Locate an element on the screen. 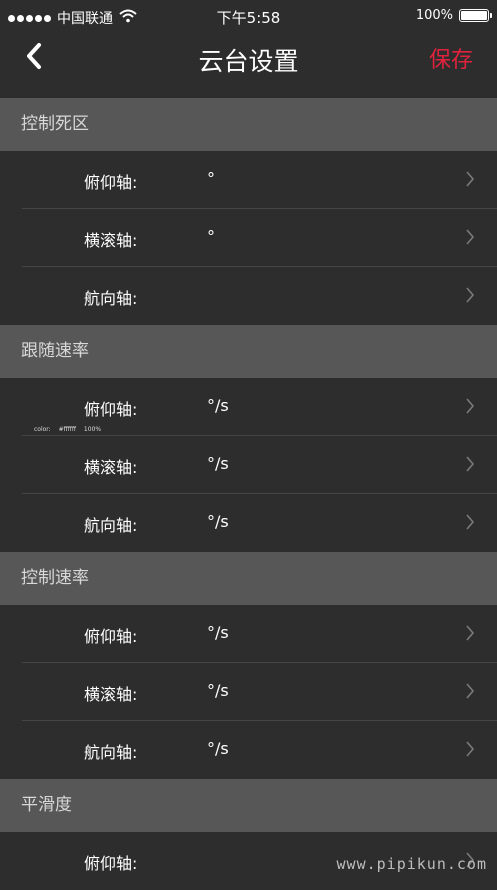  color-annotation: color: #ffffff 100% is located at coordinates (68, 429).